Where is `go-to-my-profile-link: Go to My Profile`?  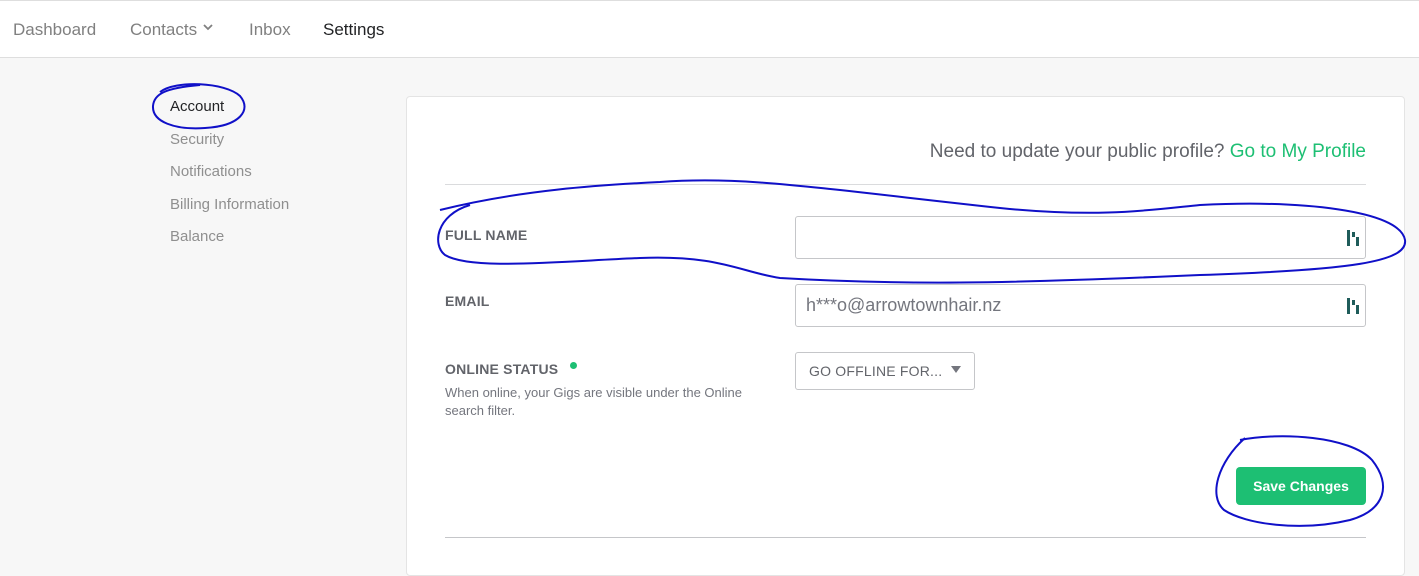 go-to-my-profile-link: Go to My Profile is located at coordinates (1298, 151).